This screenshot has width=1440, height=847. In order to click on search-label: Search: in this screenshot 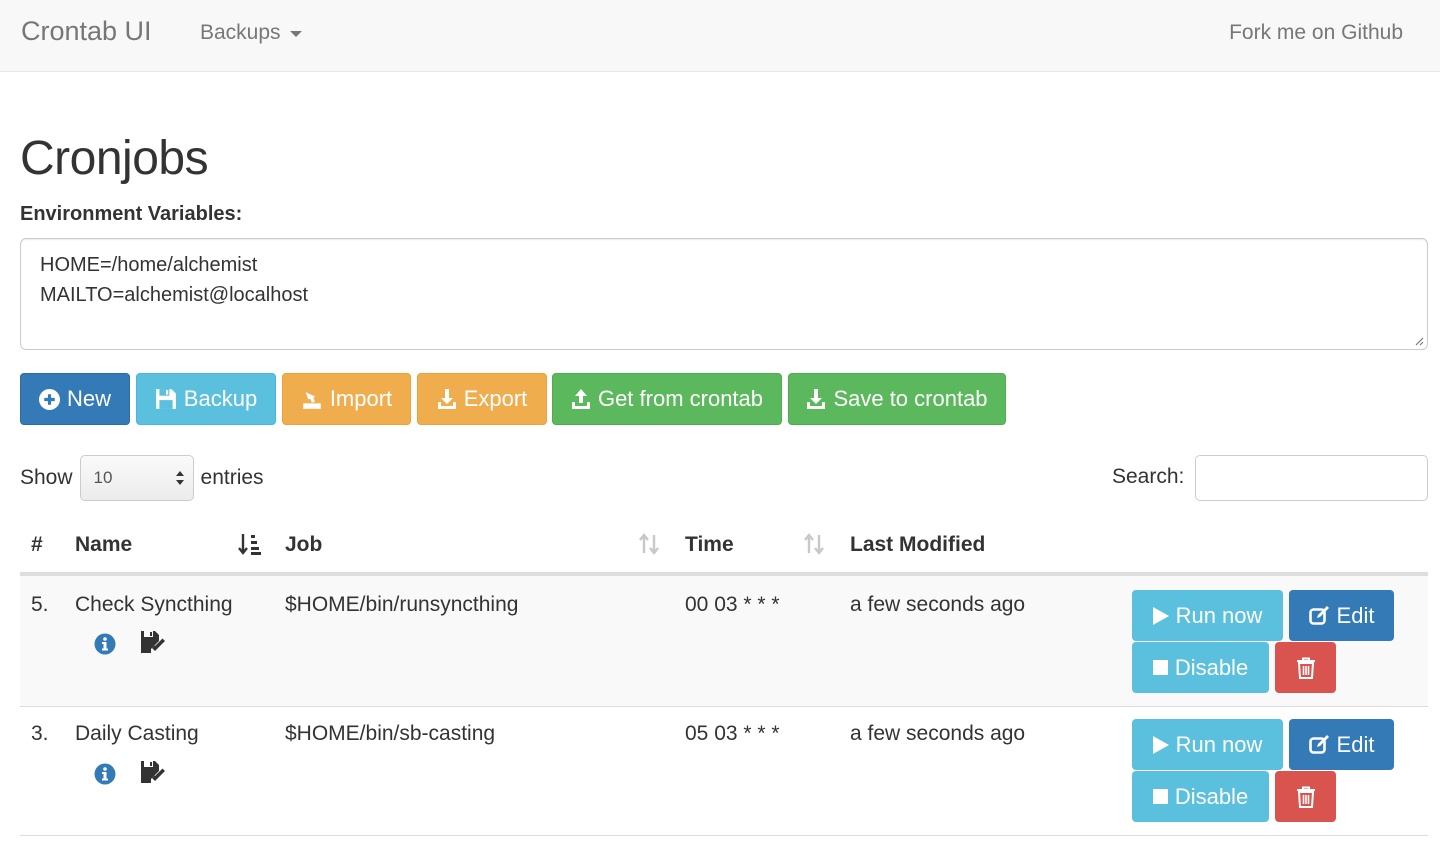, I will do `click(1148, 476)`.